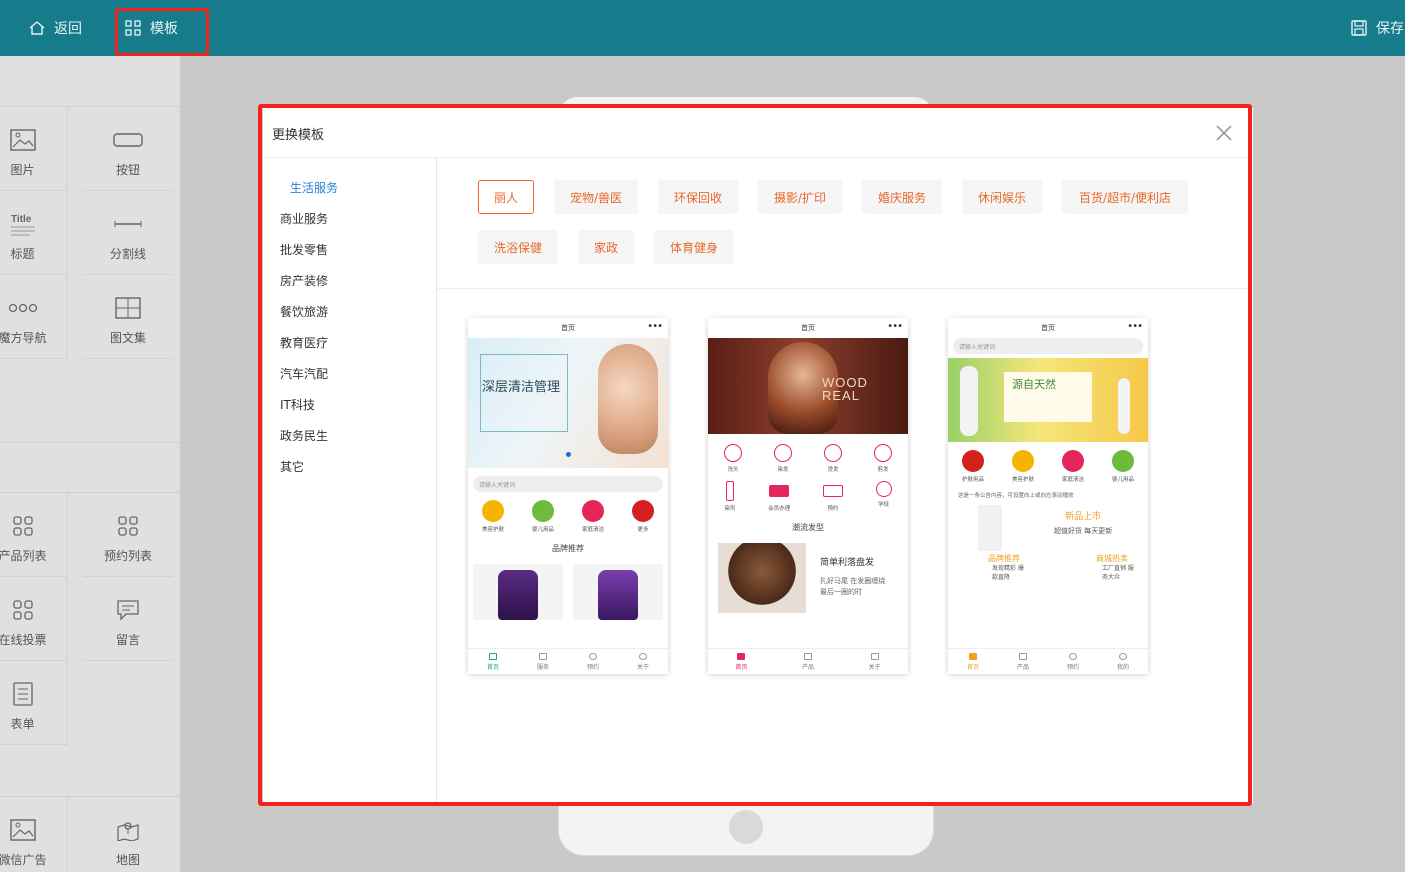 The image size is (1405, 872). I want to click on category-other: 其它, so click(292, 466).